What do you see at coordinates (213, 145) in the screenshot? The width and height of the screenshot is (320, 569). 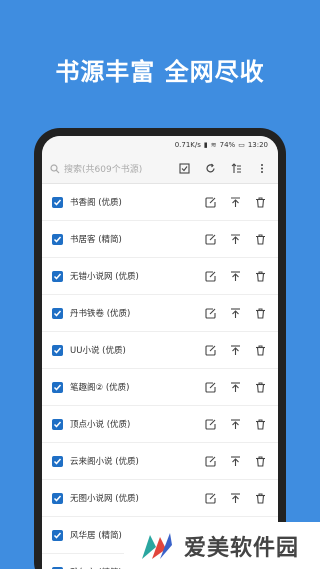 I see `wifi-icon: ≋` at bounding box center [213, 145].